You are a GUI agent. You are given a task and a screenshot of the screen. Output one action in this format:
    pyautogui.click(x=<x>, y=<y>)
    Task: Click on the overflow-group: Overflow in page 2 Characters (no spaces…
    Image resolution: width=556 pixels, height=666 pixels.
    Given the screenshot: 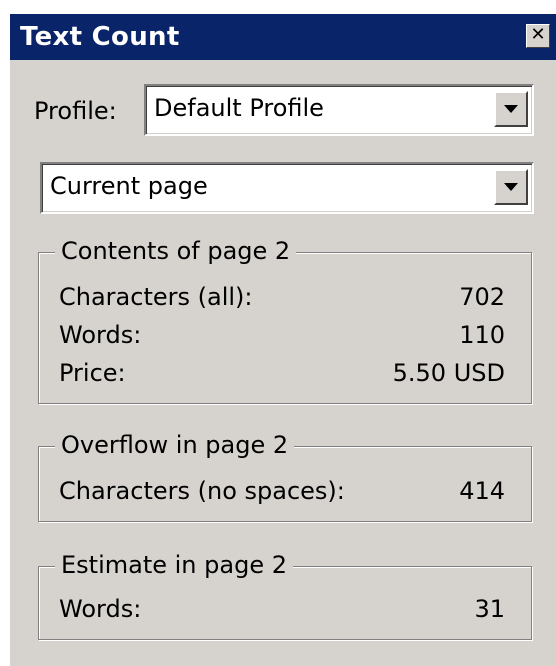 What is the action you would take?
    pyautogui.click(x=285, y=476)
    